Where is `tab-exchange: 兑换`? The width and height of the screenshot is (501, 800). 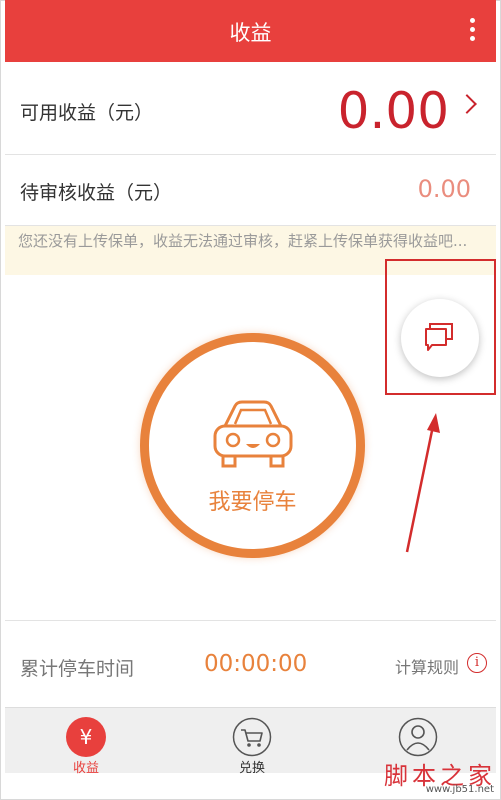
tab-exchange: 兑换 is located at coordinates (252, 742).